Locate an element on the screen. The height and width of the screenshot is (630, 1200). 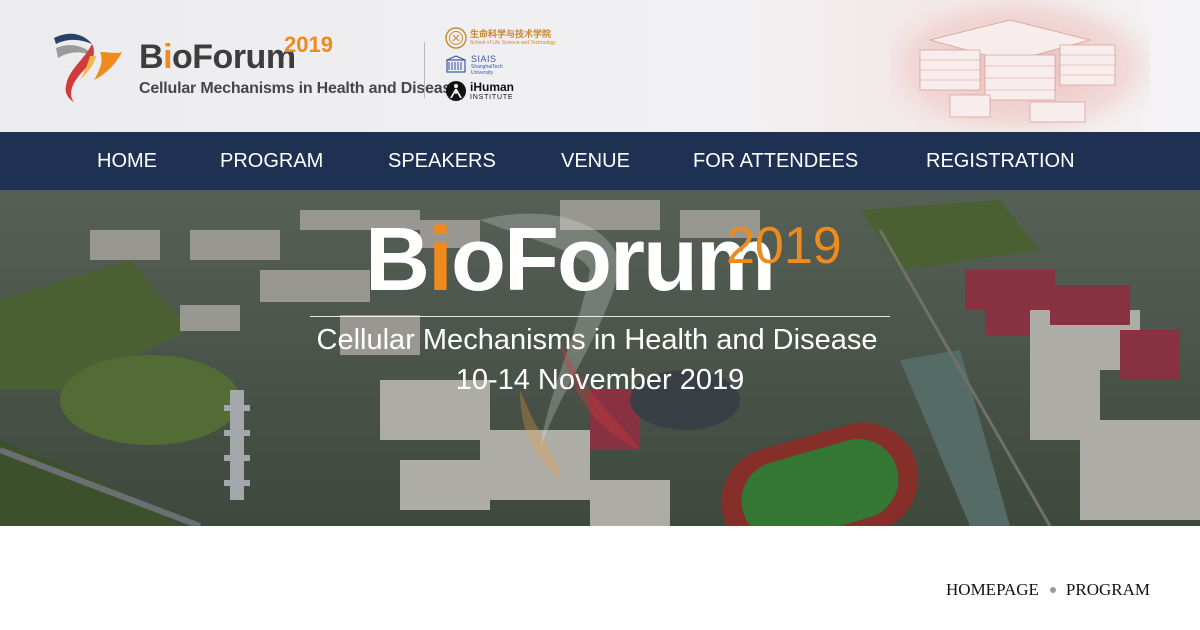
nav-item-for-attendees: FOR ATTENDEES is located at coordinates (775, 161).